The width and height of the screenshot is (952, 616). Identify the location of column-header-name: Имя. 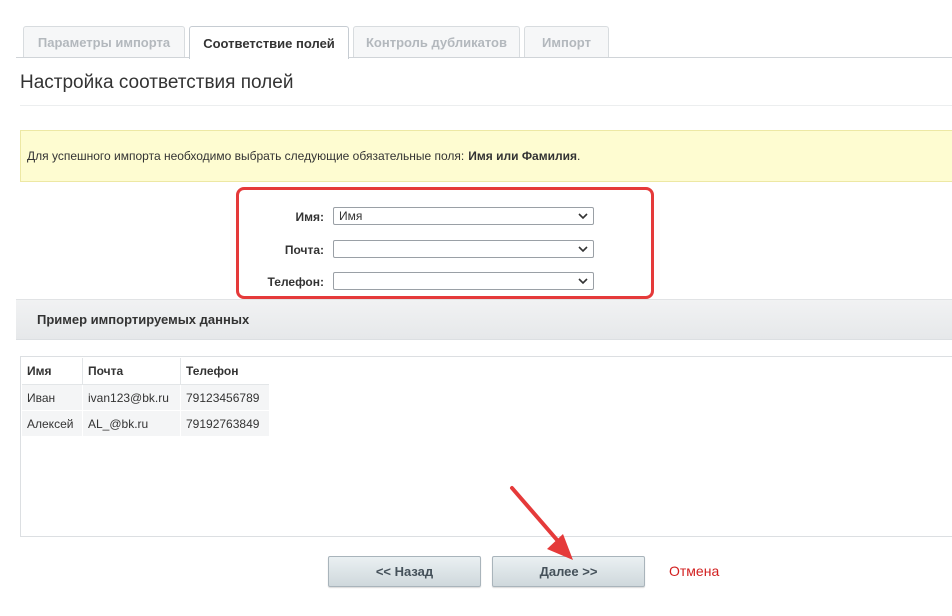
(52, 371).